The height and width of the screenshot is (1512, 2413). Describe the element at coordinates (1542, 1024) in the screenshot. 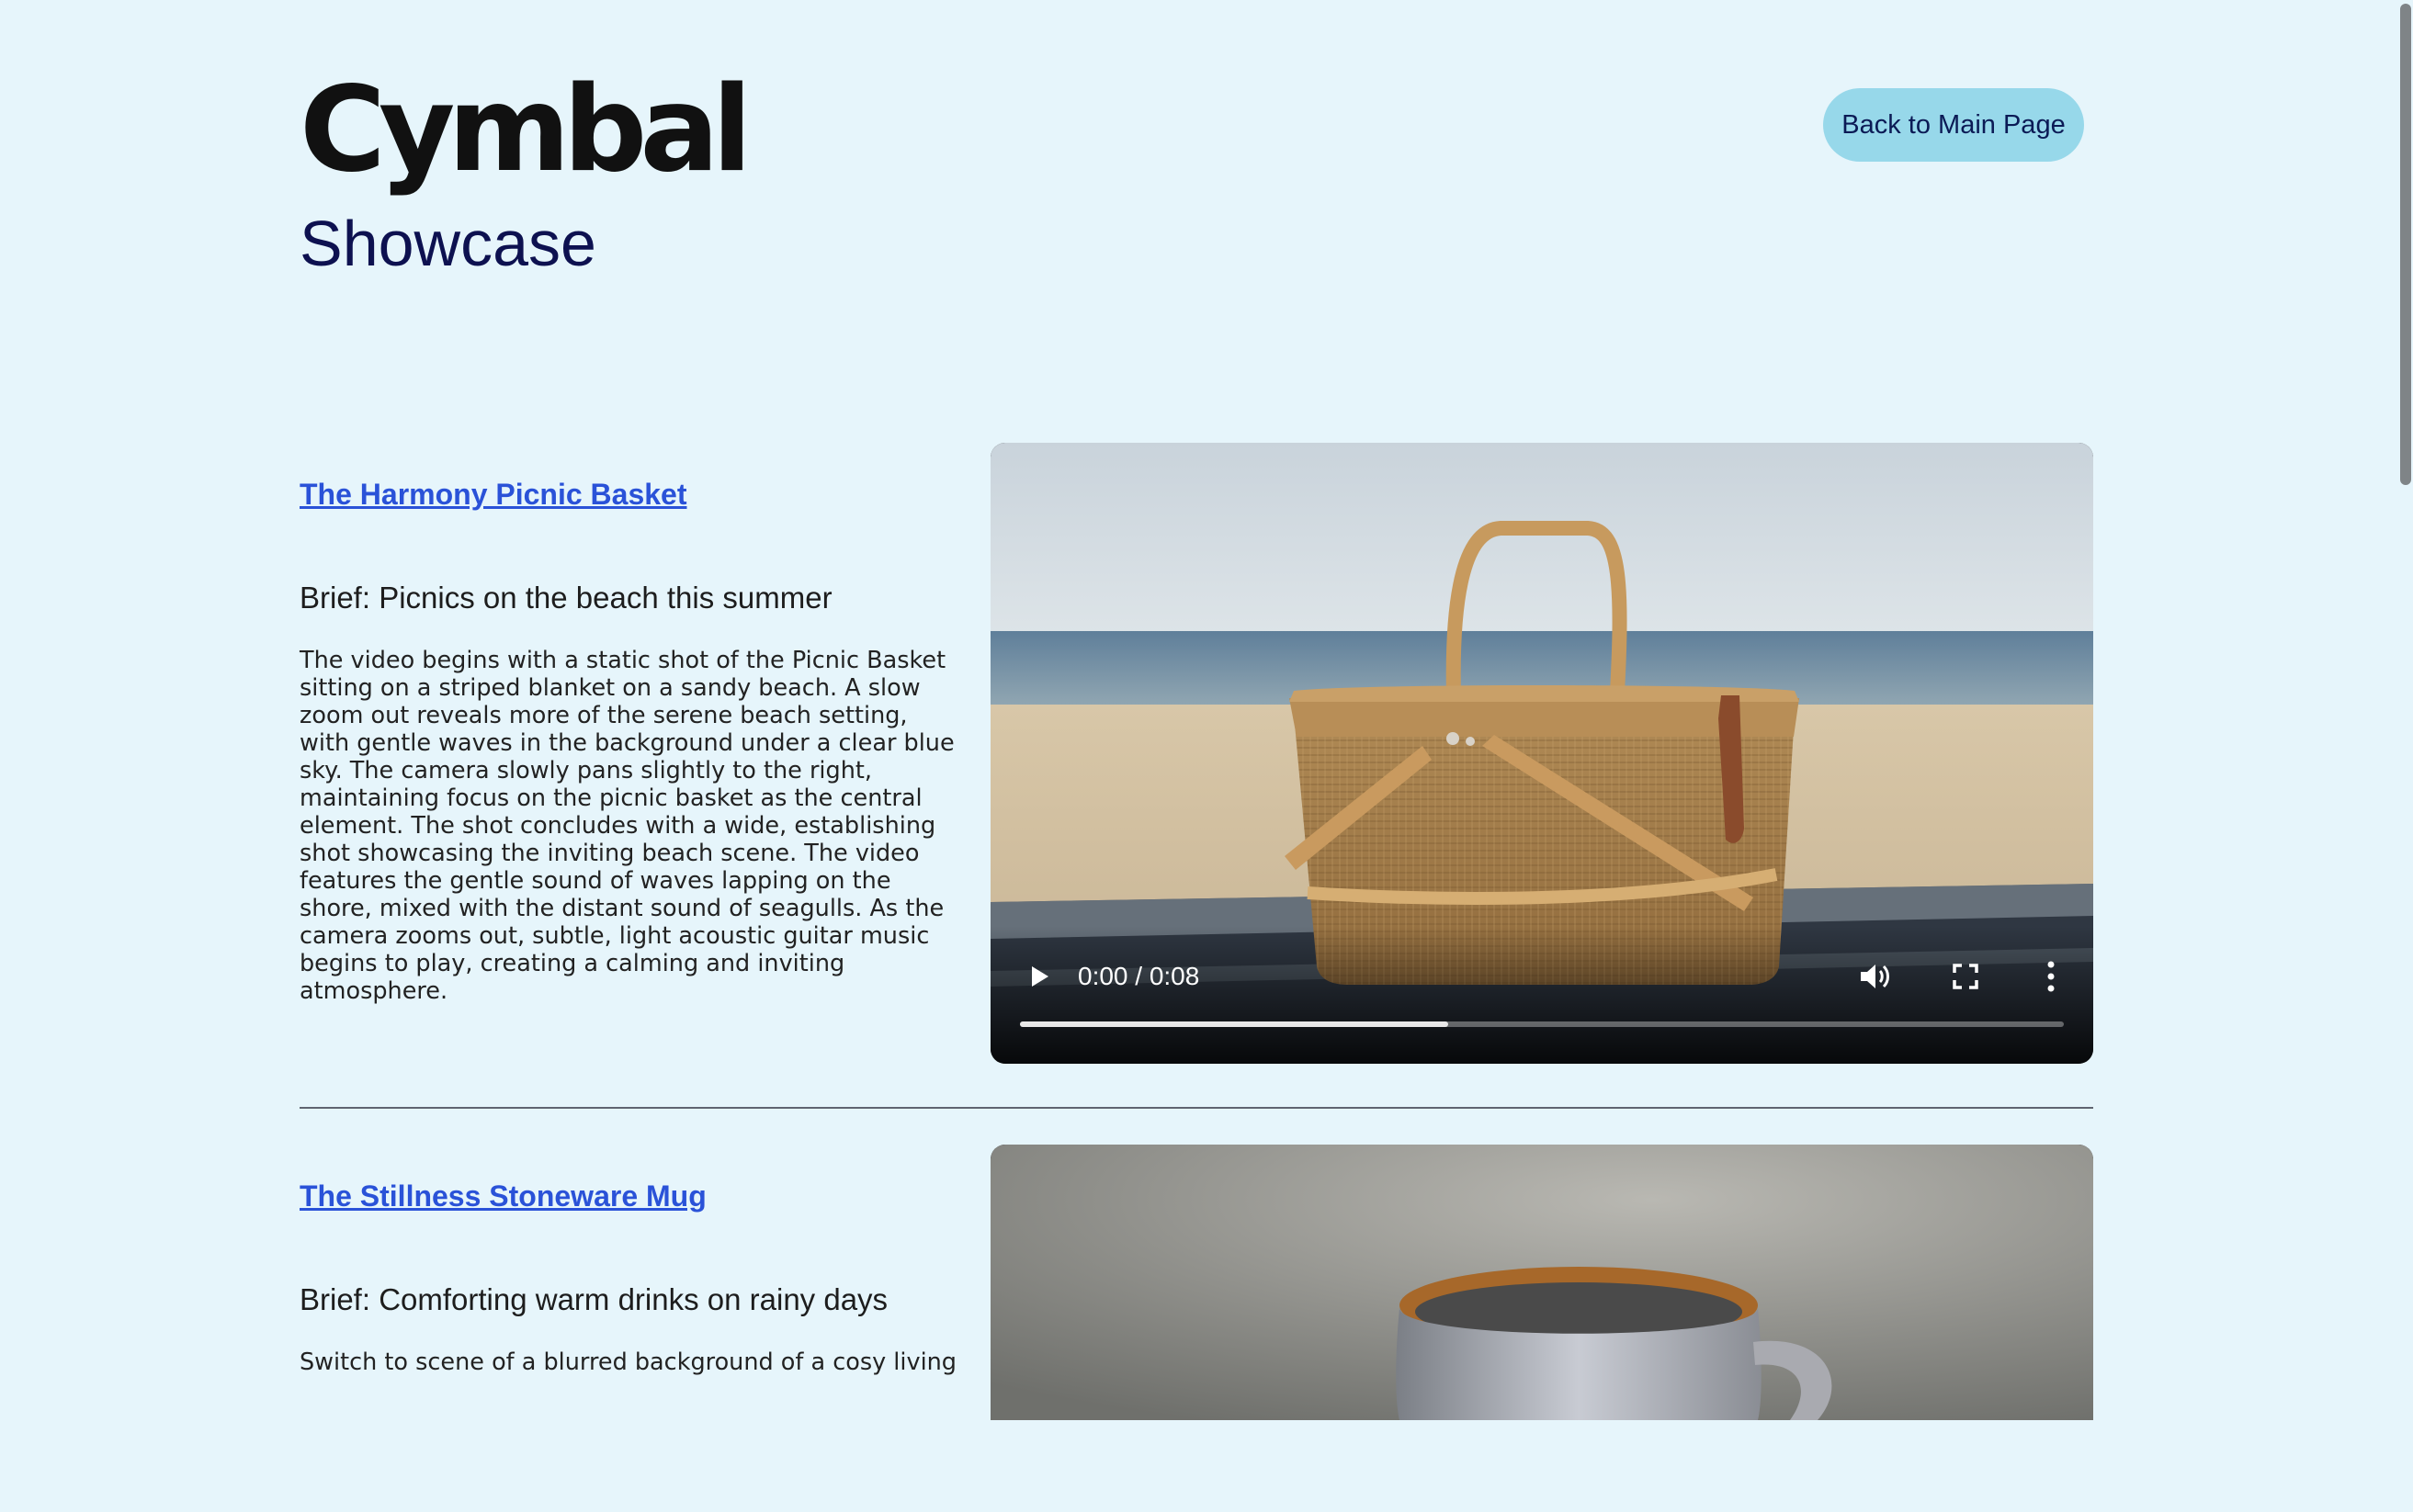

I see `video-progress-bar` at that location.